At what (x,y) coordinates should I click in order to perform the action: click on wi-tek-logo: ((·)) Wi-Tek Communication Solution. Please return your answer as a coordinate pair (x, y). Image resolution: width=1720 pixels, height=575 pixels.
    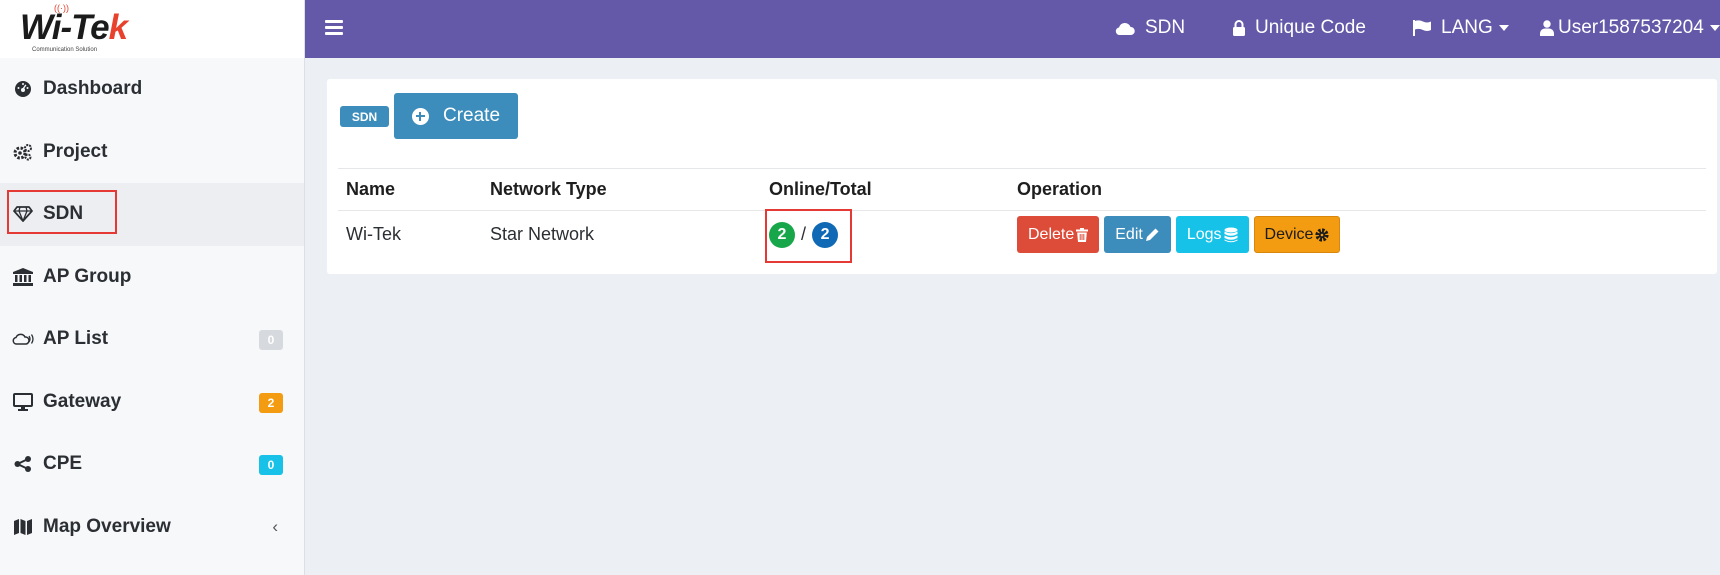
    Looking at the image, I should click on (85, 28).